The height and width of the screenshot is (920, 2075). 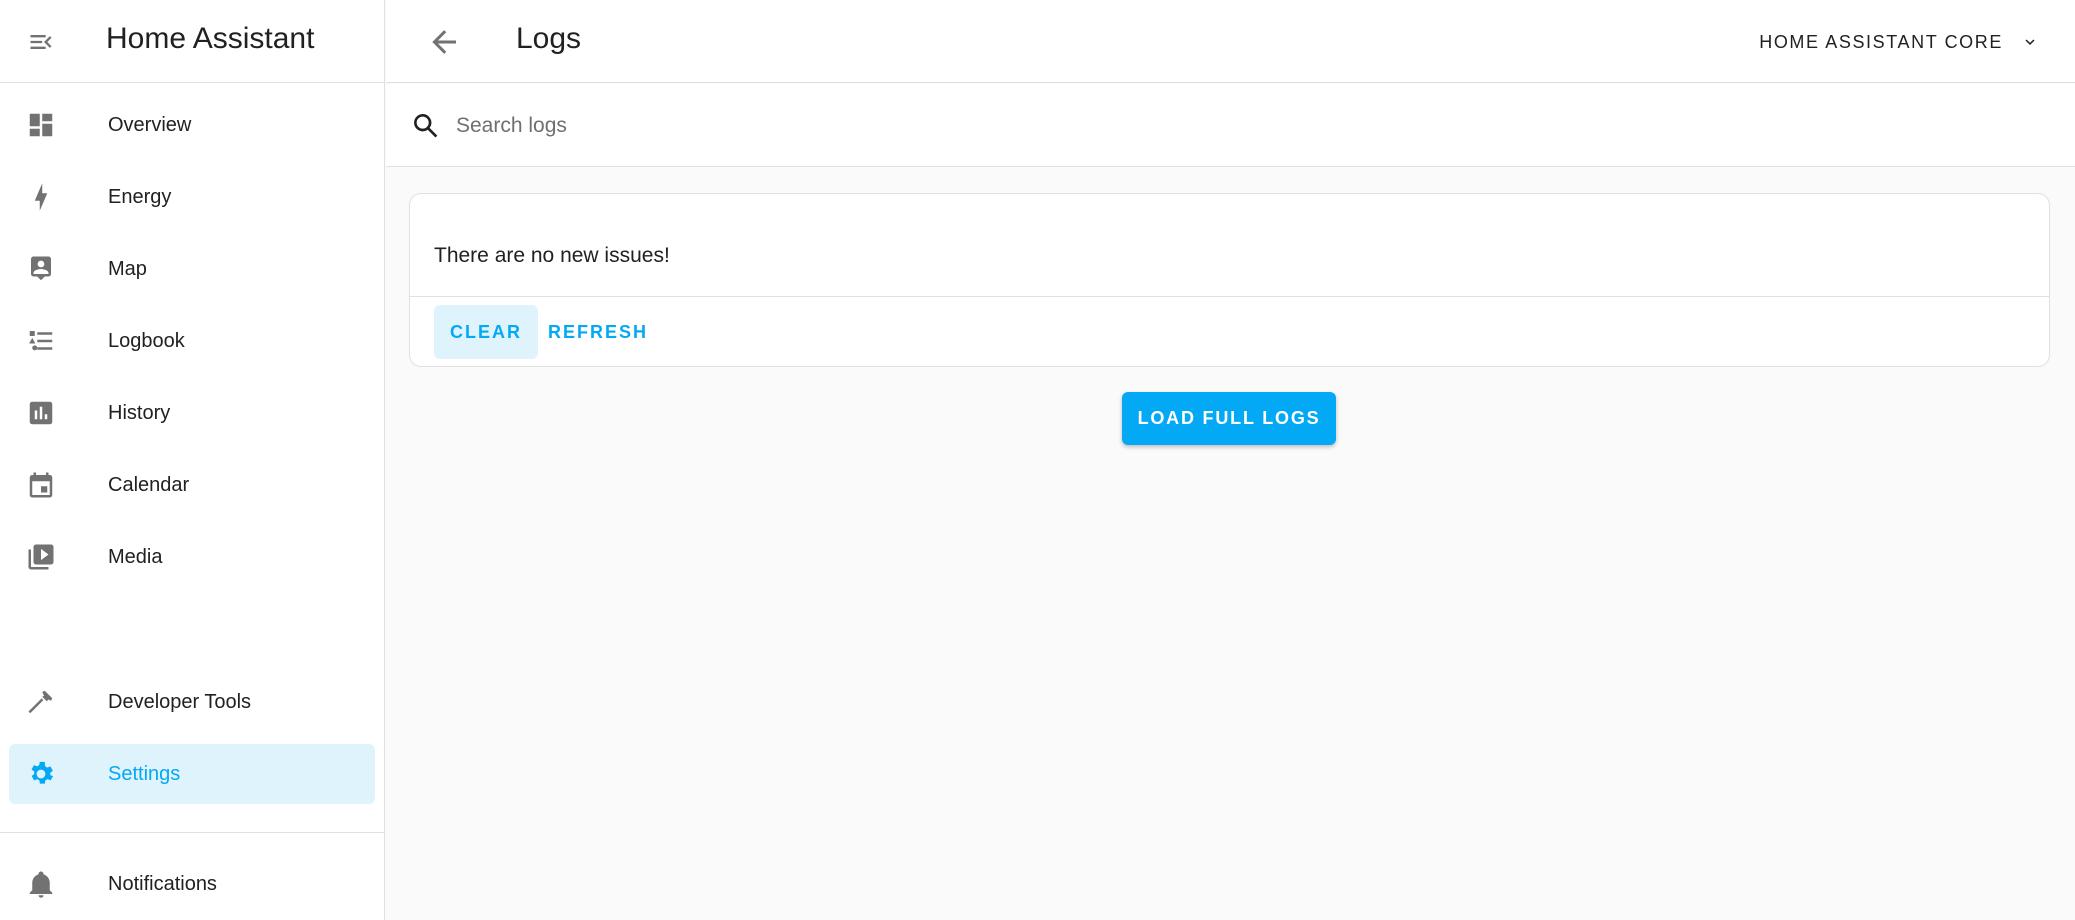 I want to click on dashboard-icon, so click(x=41, y=125).